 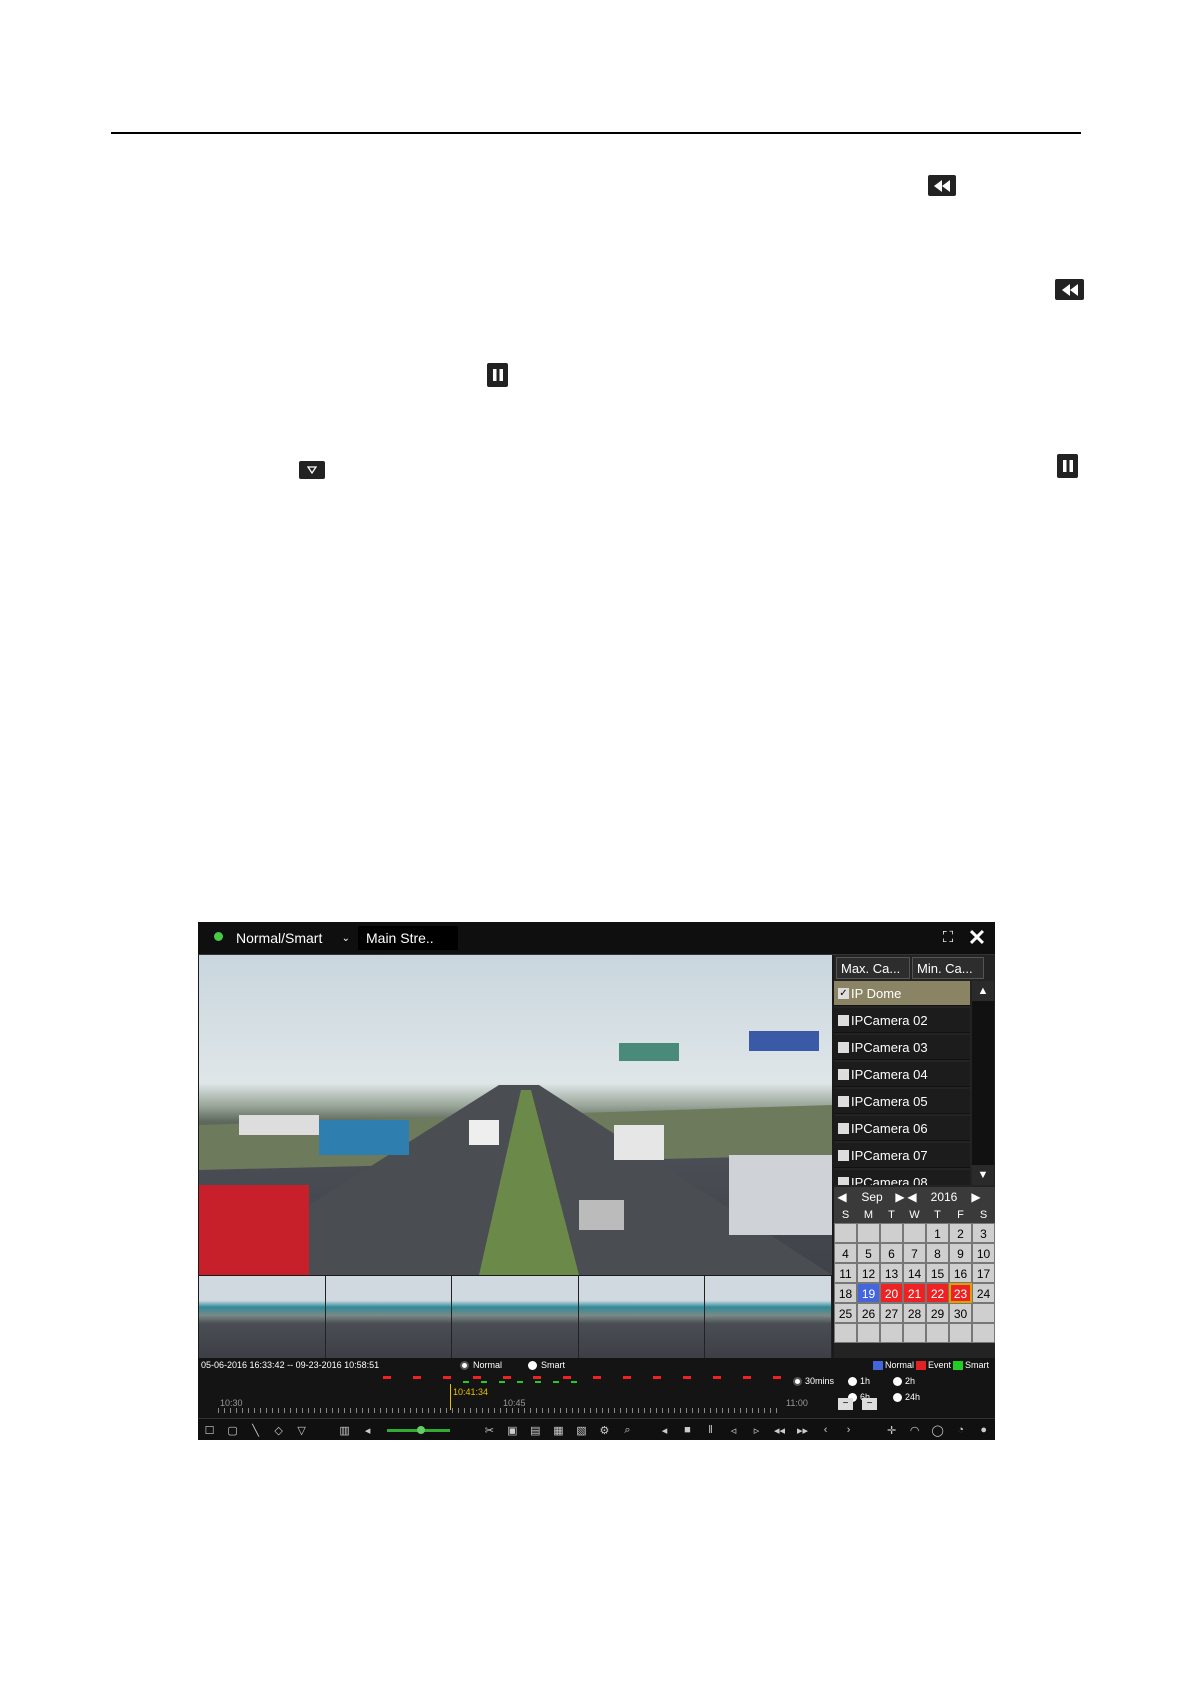 What do you see at coordinates (983, 1273) in the screenshot?
I see `calendar-day: 17` at bounding box center [983, 1273].